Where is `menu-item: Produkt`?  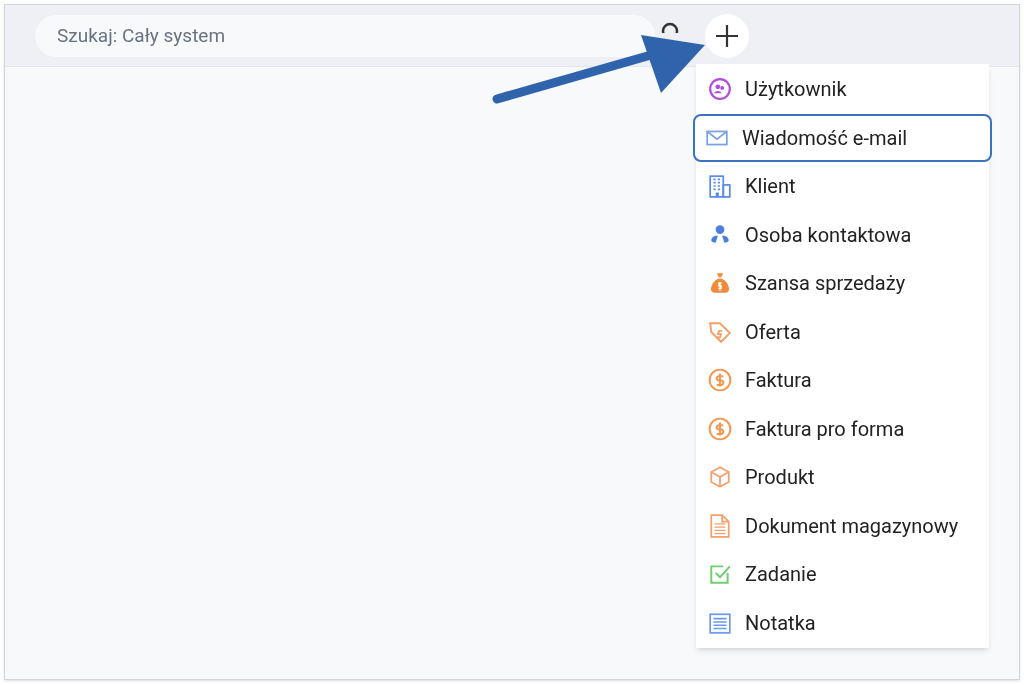
menu-item: Produkt is located at coordinates (842, 477).